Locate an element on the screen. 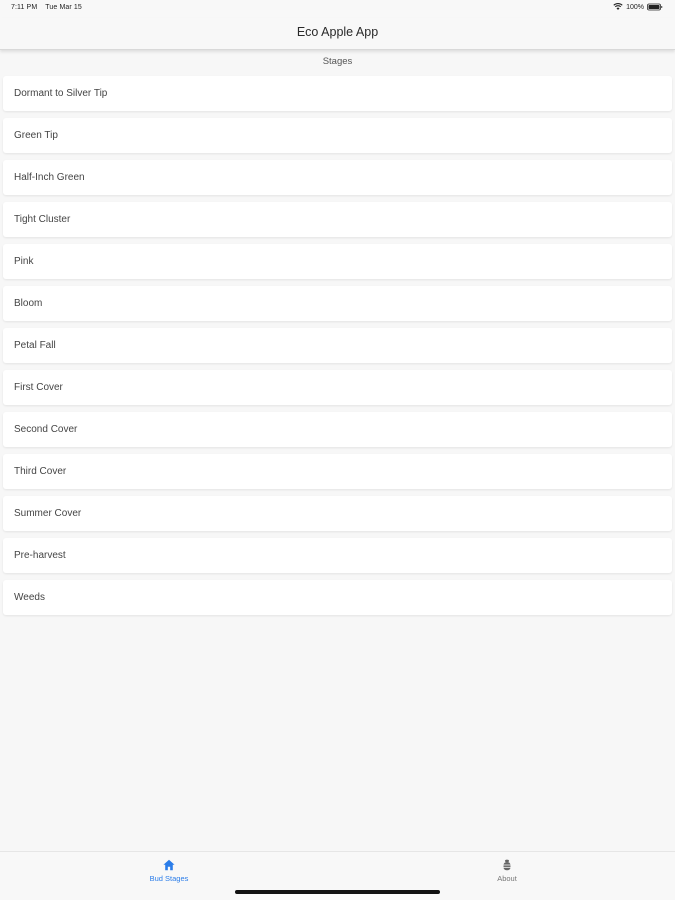 The width and height of the screenshot is (675, 900). status-left: 7:11 PM Tue Mar 15 is located at coordinates (46, 7).